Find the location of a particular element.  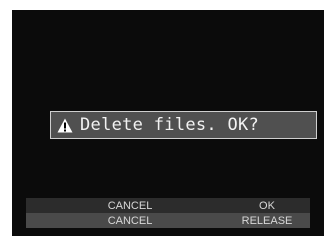

delete-confirm-dialog: Delete files. OK? is located at coordinates (183, 125).